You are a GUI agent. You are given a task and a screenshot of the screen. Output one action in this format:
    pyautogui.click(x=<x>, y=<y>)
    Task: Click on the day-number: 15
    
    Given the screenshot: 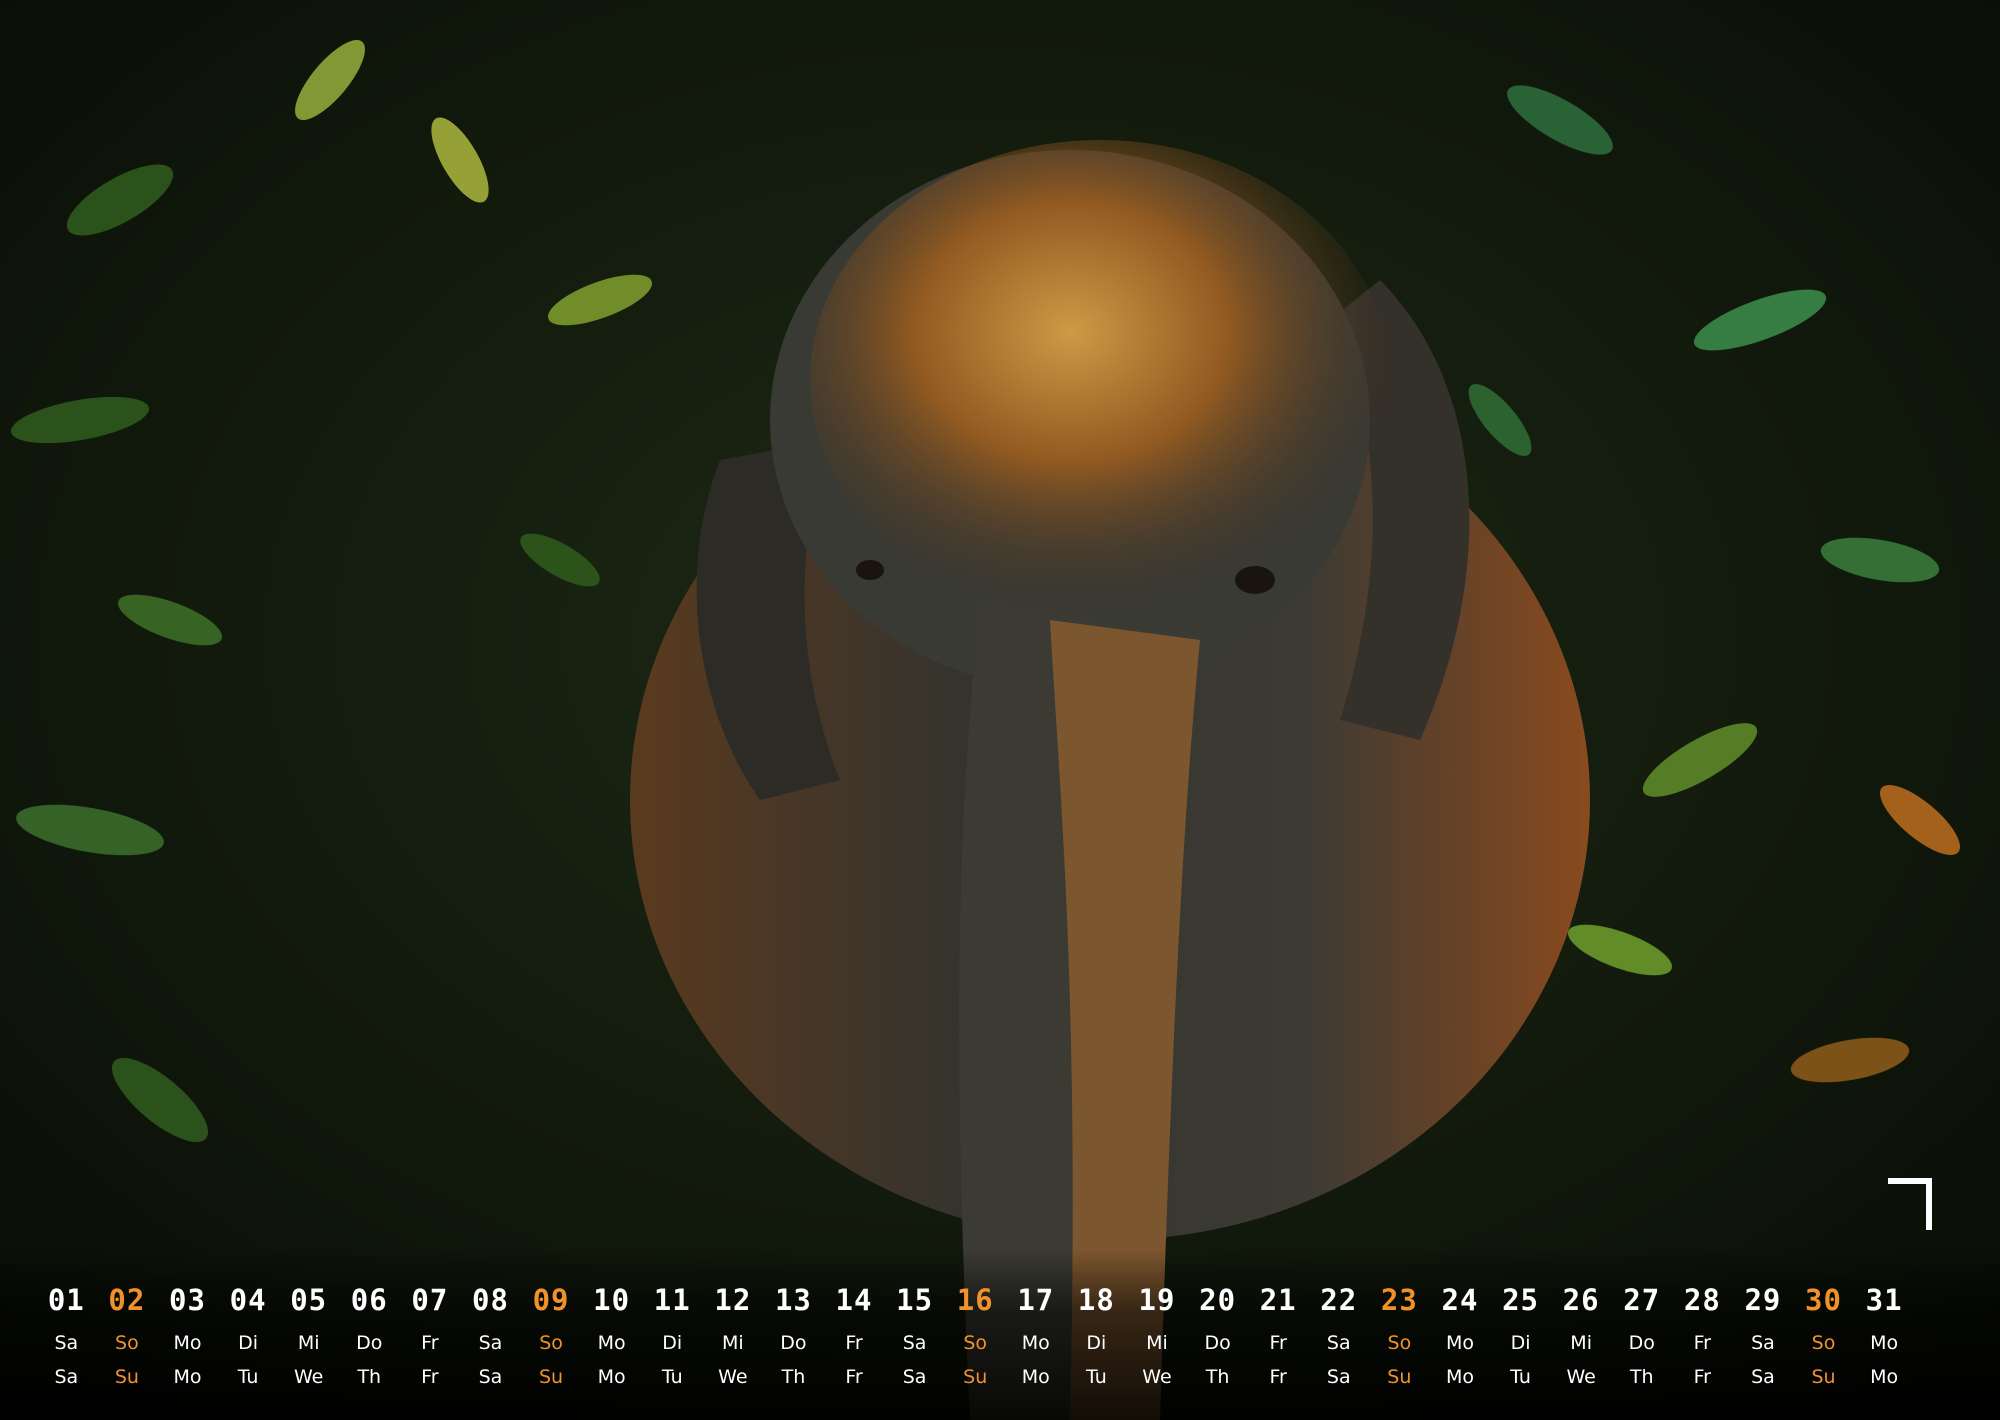 What is the action you would take?
    pyautogui.click(x=915, y=1300)
    